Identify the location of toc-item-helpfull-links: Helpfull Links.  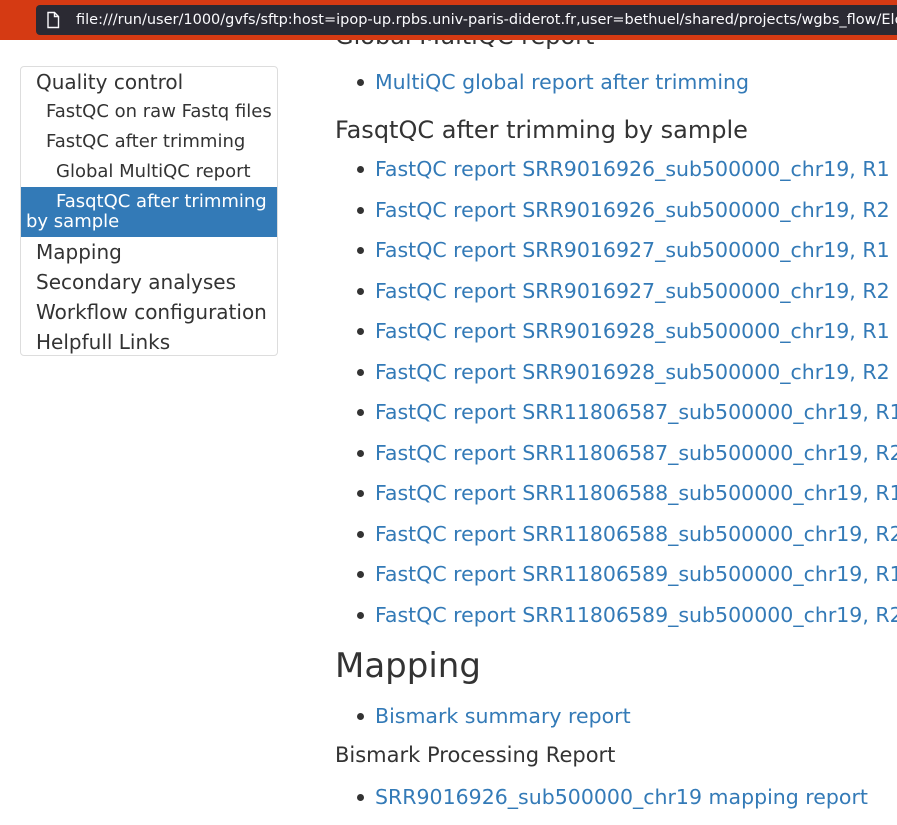
(149, 342).